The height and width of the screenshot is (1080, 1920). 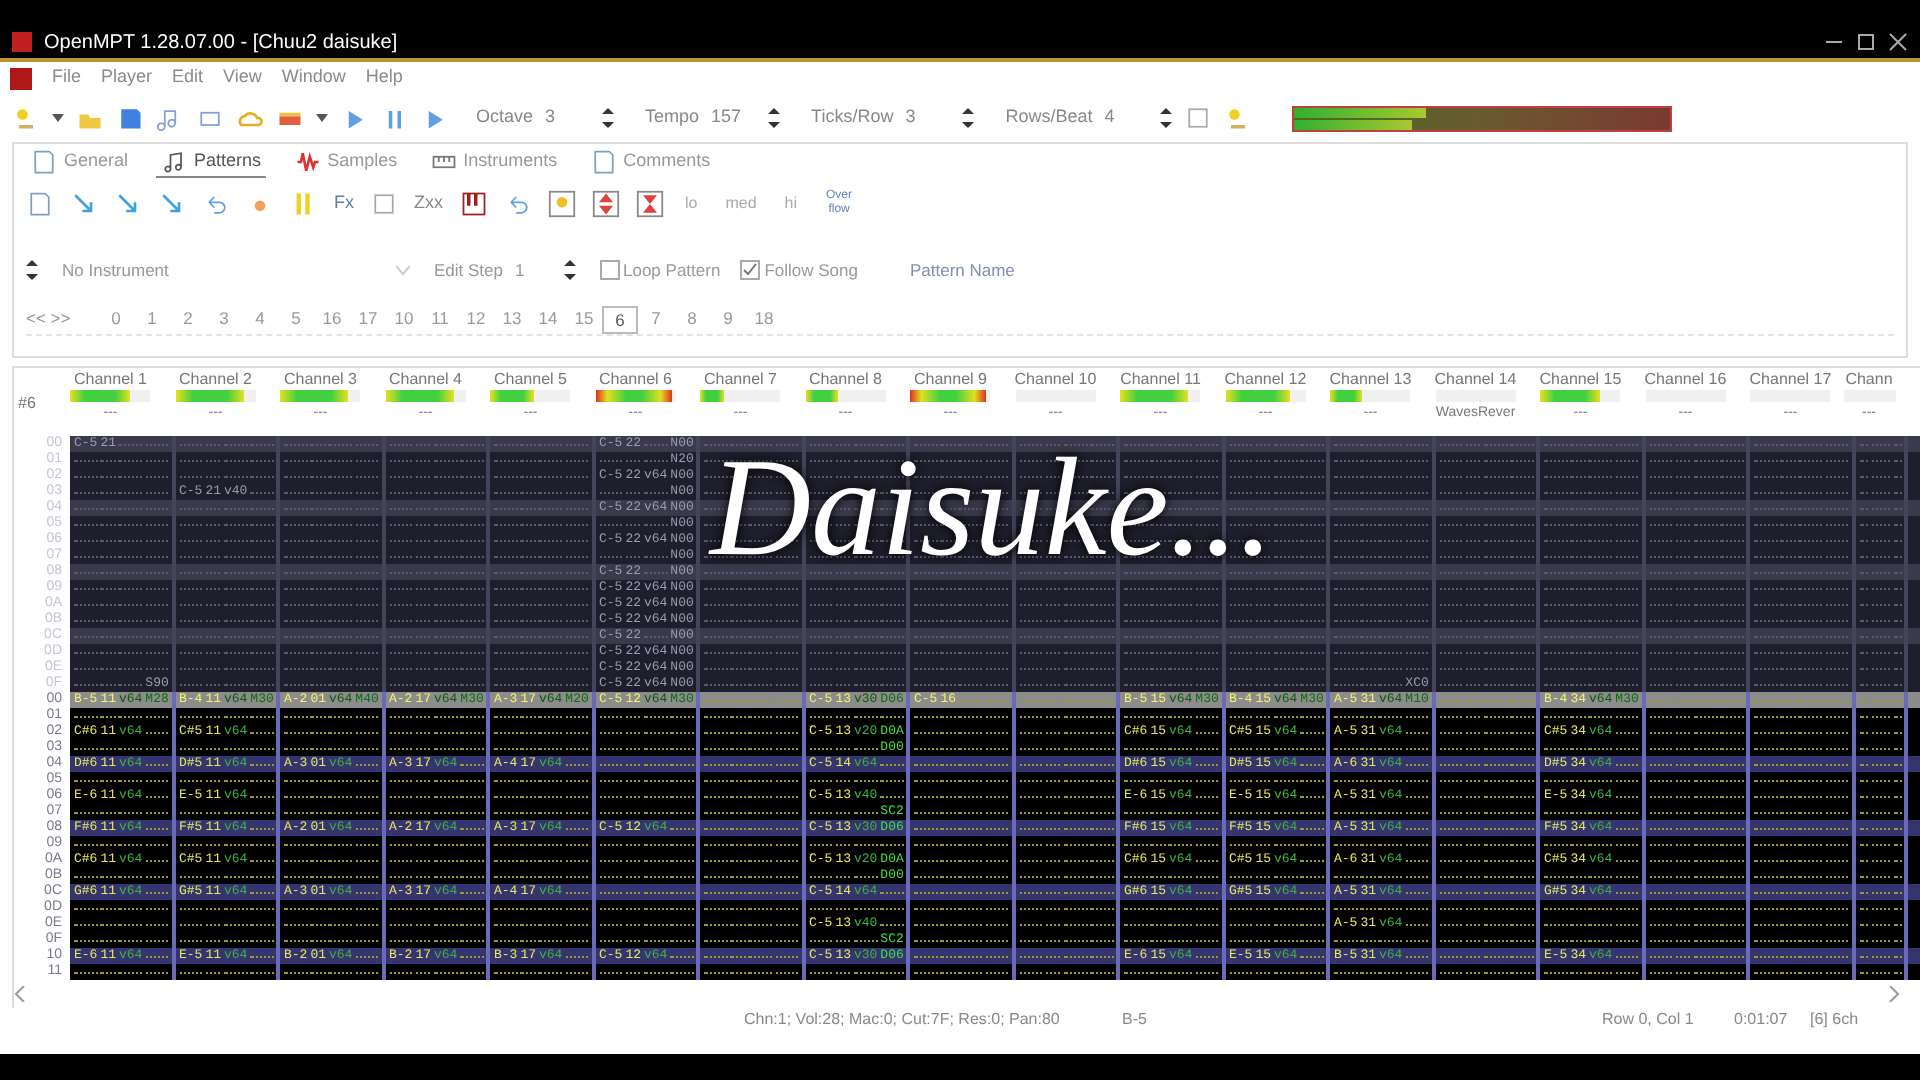 What do you see at coordinates (1160, 379) in the screenshot?
I see `channel-header: Channel 11` at bounding box center [1160, 379].